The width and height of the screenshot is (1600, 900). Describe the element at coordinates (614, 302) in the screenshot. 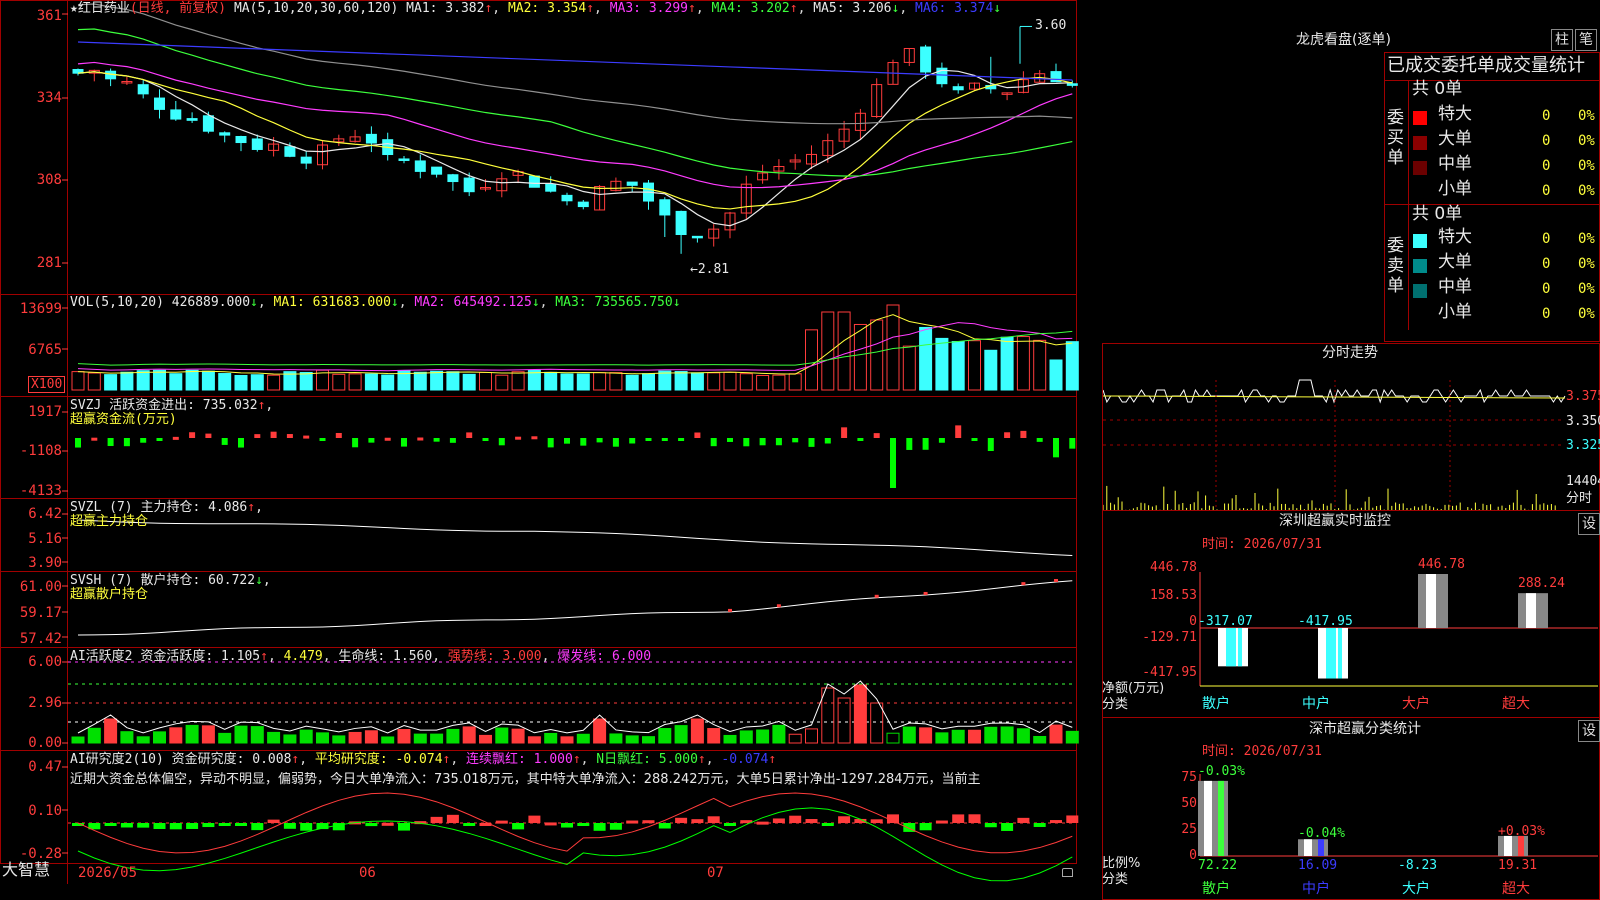

I see `vol-ma3: MA3: 735565.750` at that location.